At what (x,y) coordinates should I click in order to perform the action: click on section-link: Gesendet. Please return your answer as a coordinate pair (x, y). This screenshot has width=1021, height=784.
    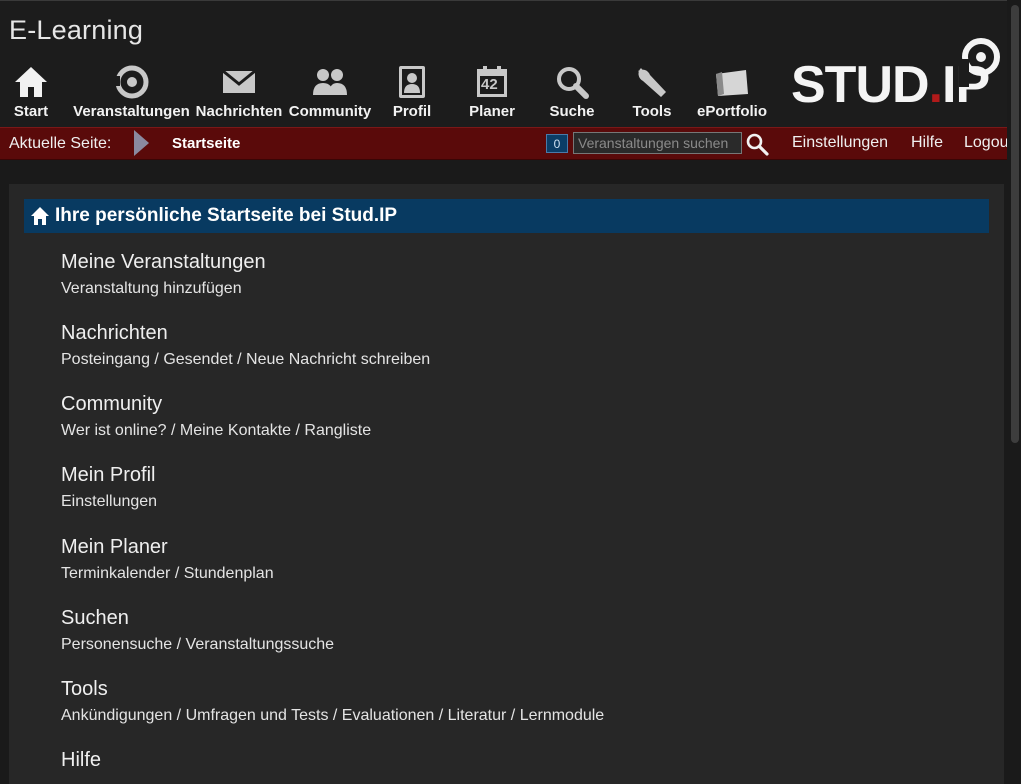
    Looking at the image, I should click on (197, 359).